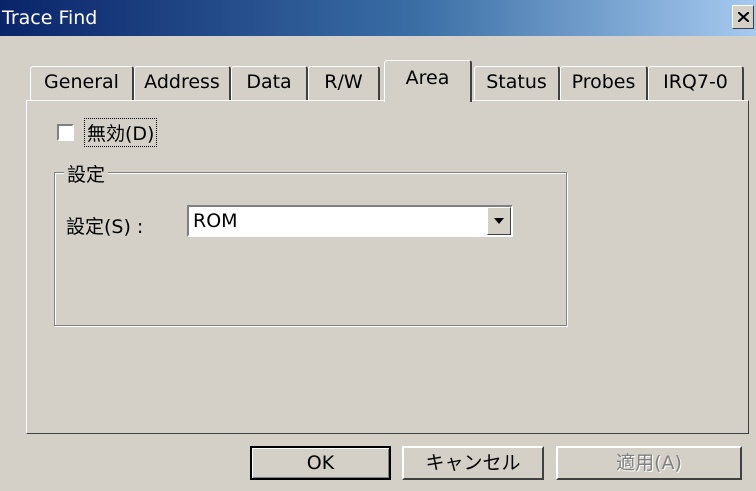 The image size is (756, 491). I want to click on tab-general: General, so click(82, 83).